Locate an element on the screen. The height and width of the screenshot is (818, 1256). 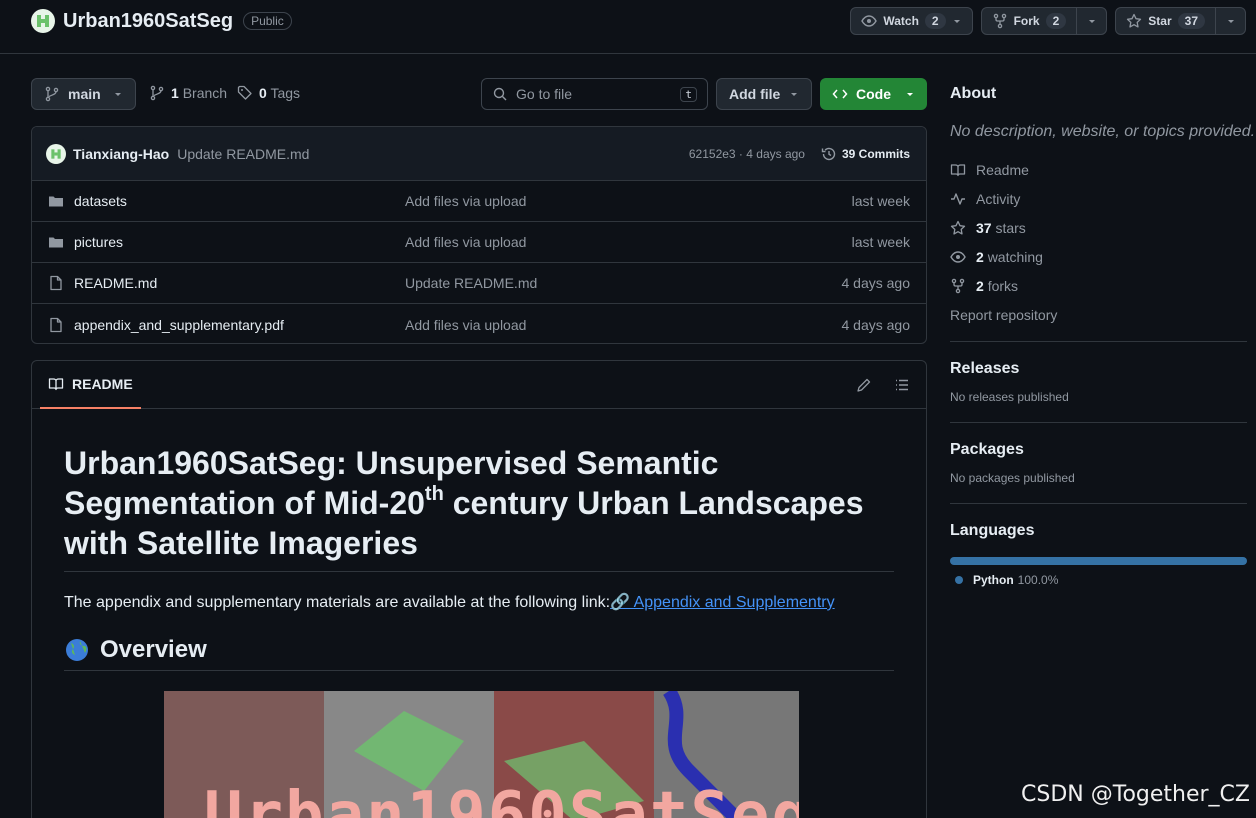
star-main: Star 37 is located at coordinates (1165, 21).